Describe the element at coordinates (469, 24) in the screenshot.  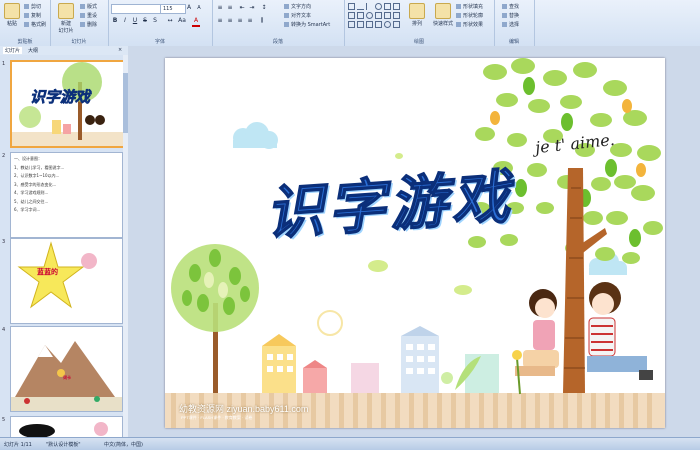
I see `shape-effects-button: 形状效果` at that location.